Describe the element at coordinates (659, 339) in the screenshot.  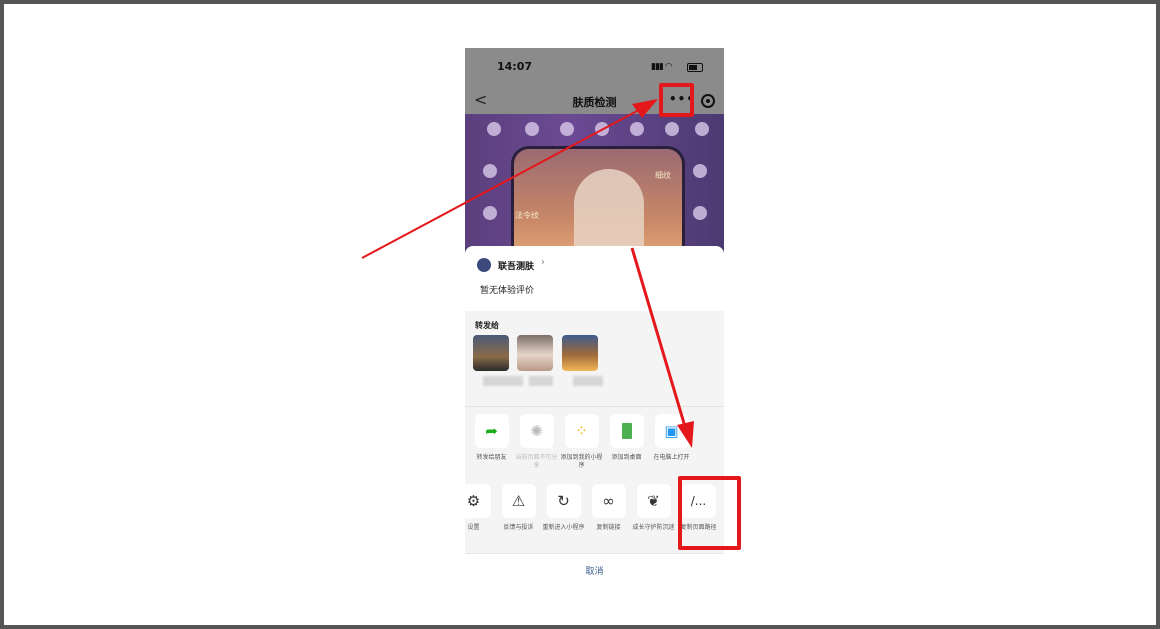
I see `arrow-to-copy-path` at that location.